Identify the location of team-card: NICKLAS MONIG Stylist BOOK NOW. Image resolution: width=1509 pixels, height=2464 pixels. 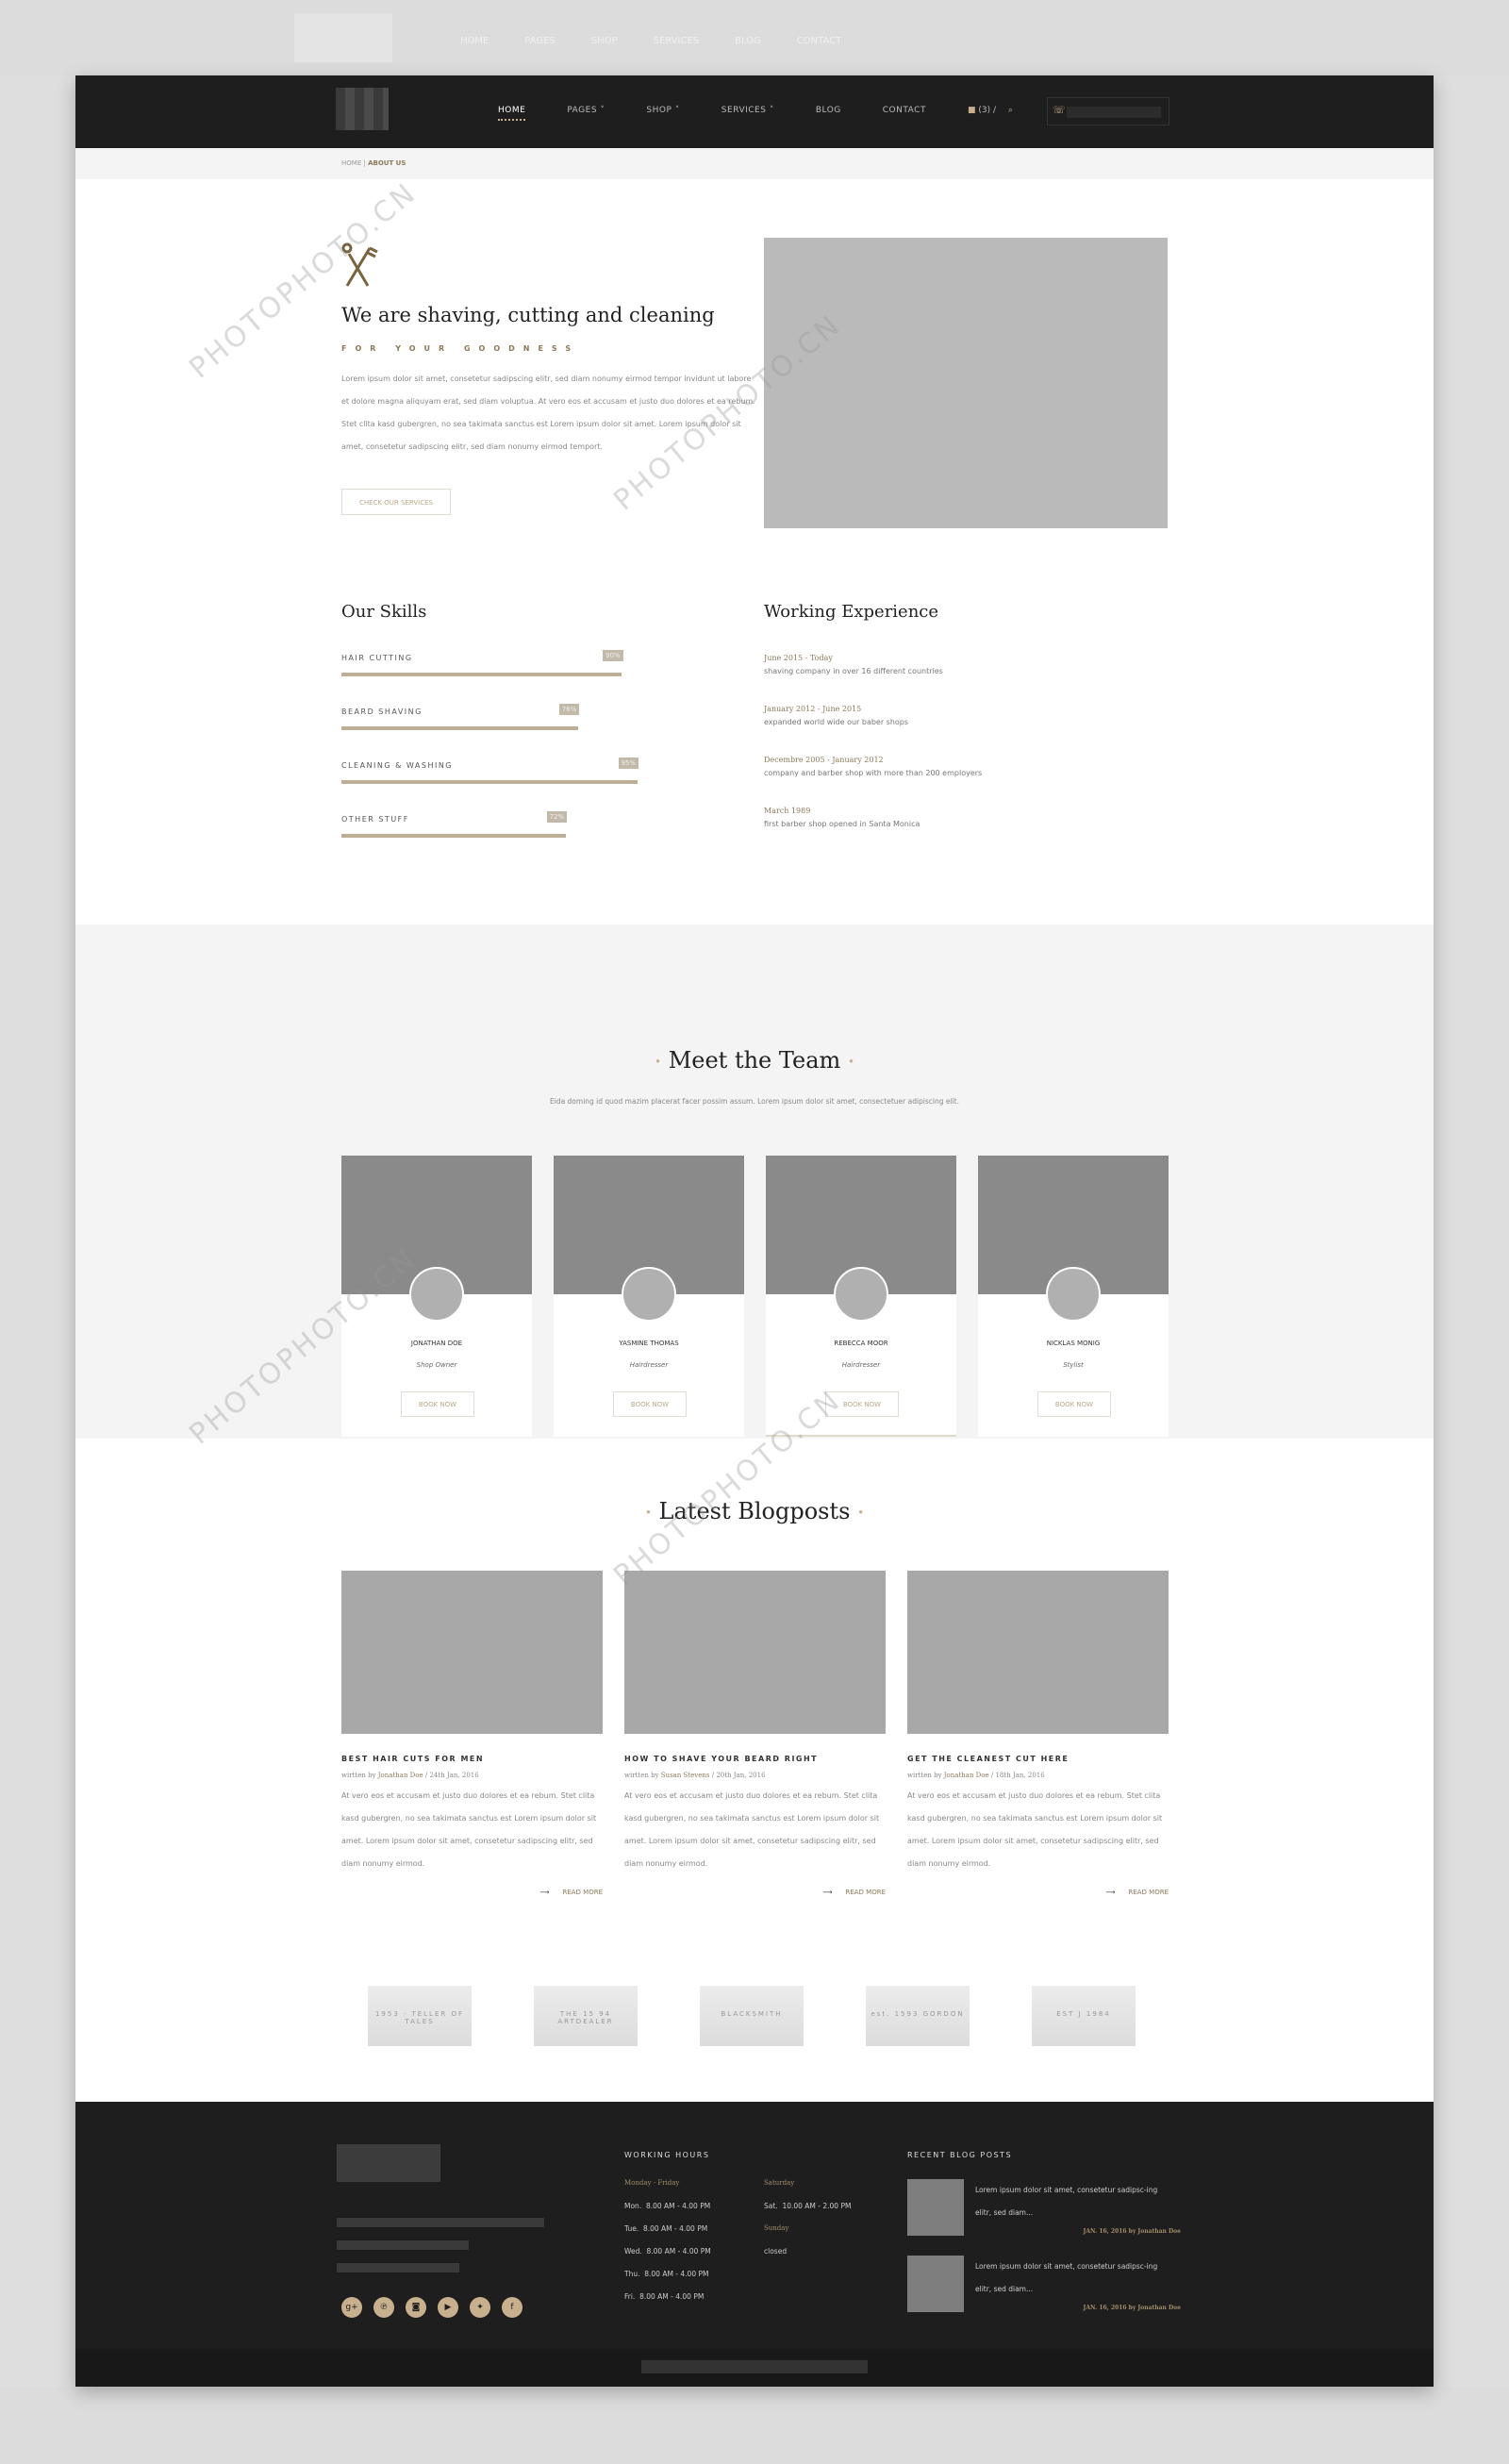
(1073, 1297).